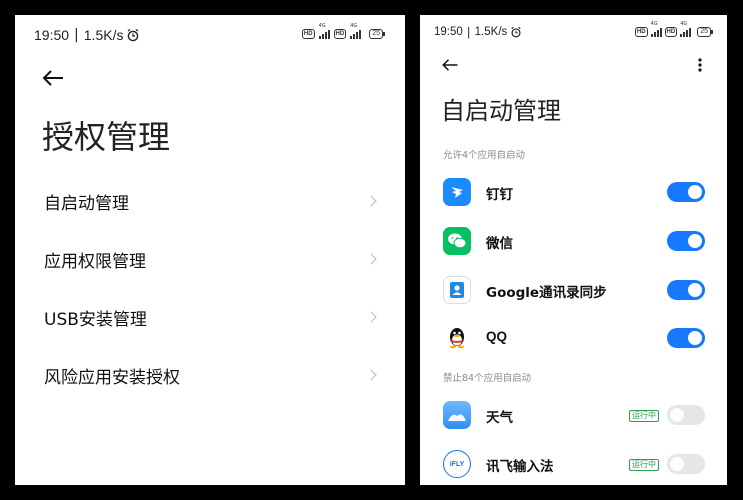  Describe the element at coordinates (86, 204) in the screenshot. I see `menu-item-label: 自启动管理` at that location.